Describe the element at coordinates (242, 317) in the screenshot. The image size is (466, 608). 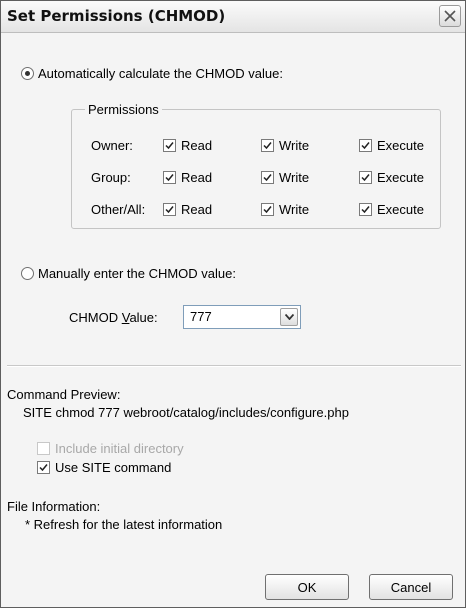
I see `chmod-value-select: 777` at that location.